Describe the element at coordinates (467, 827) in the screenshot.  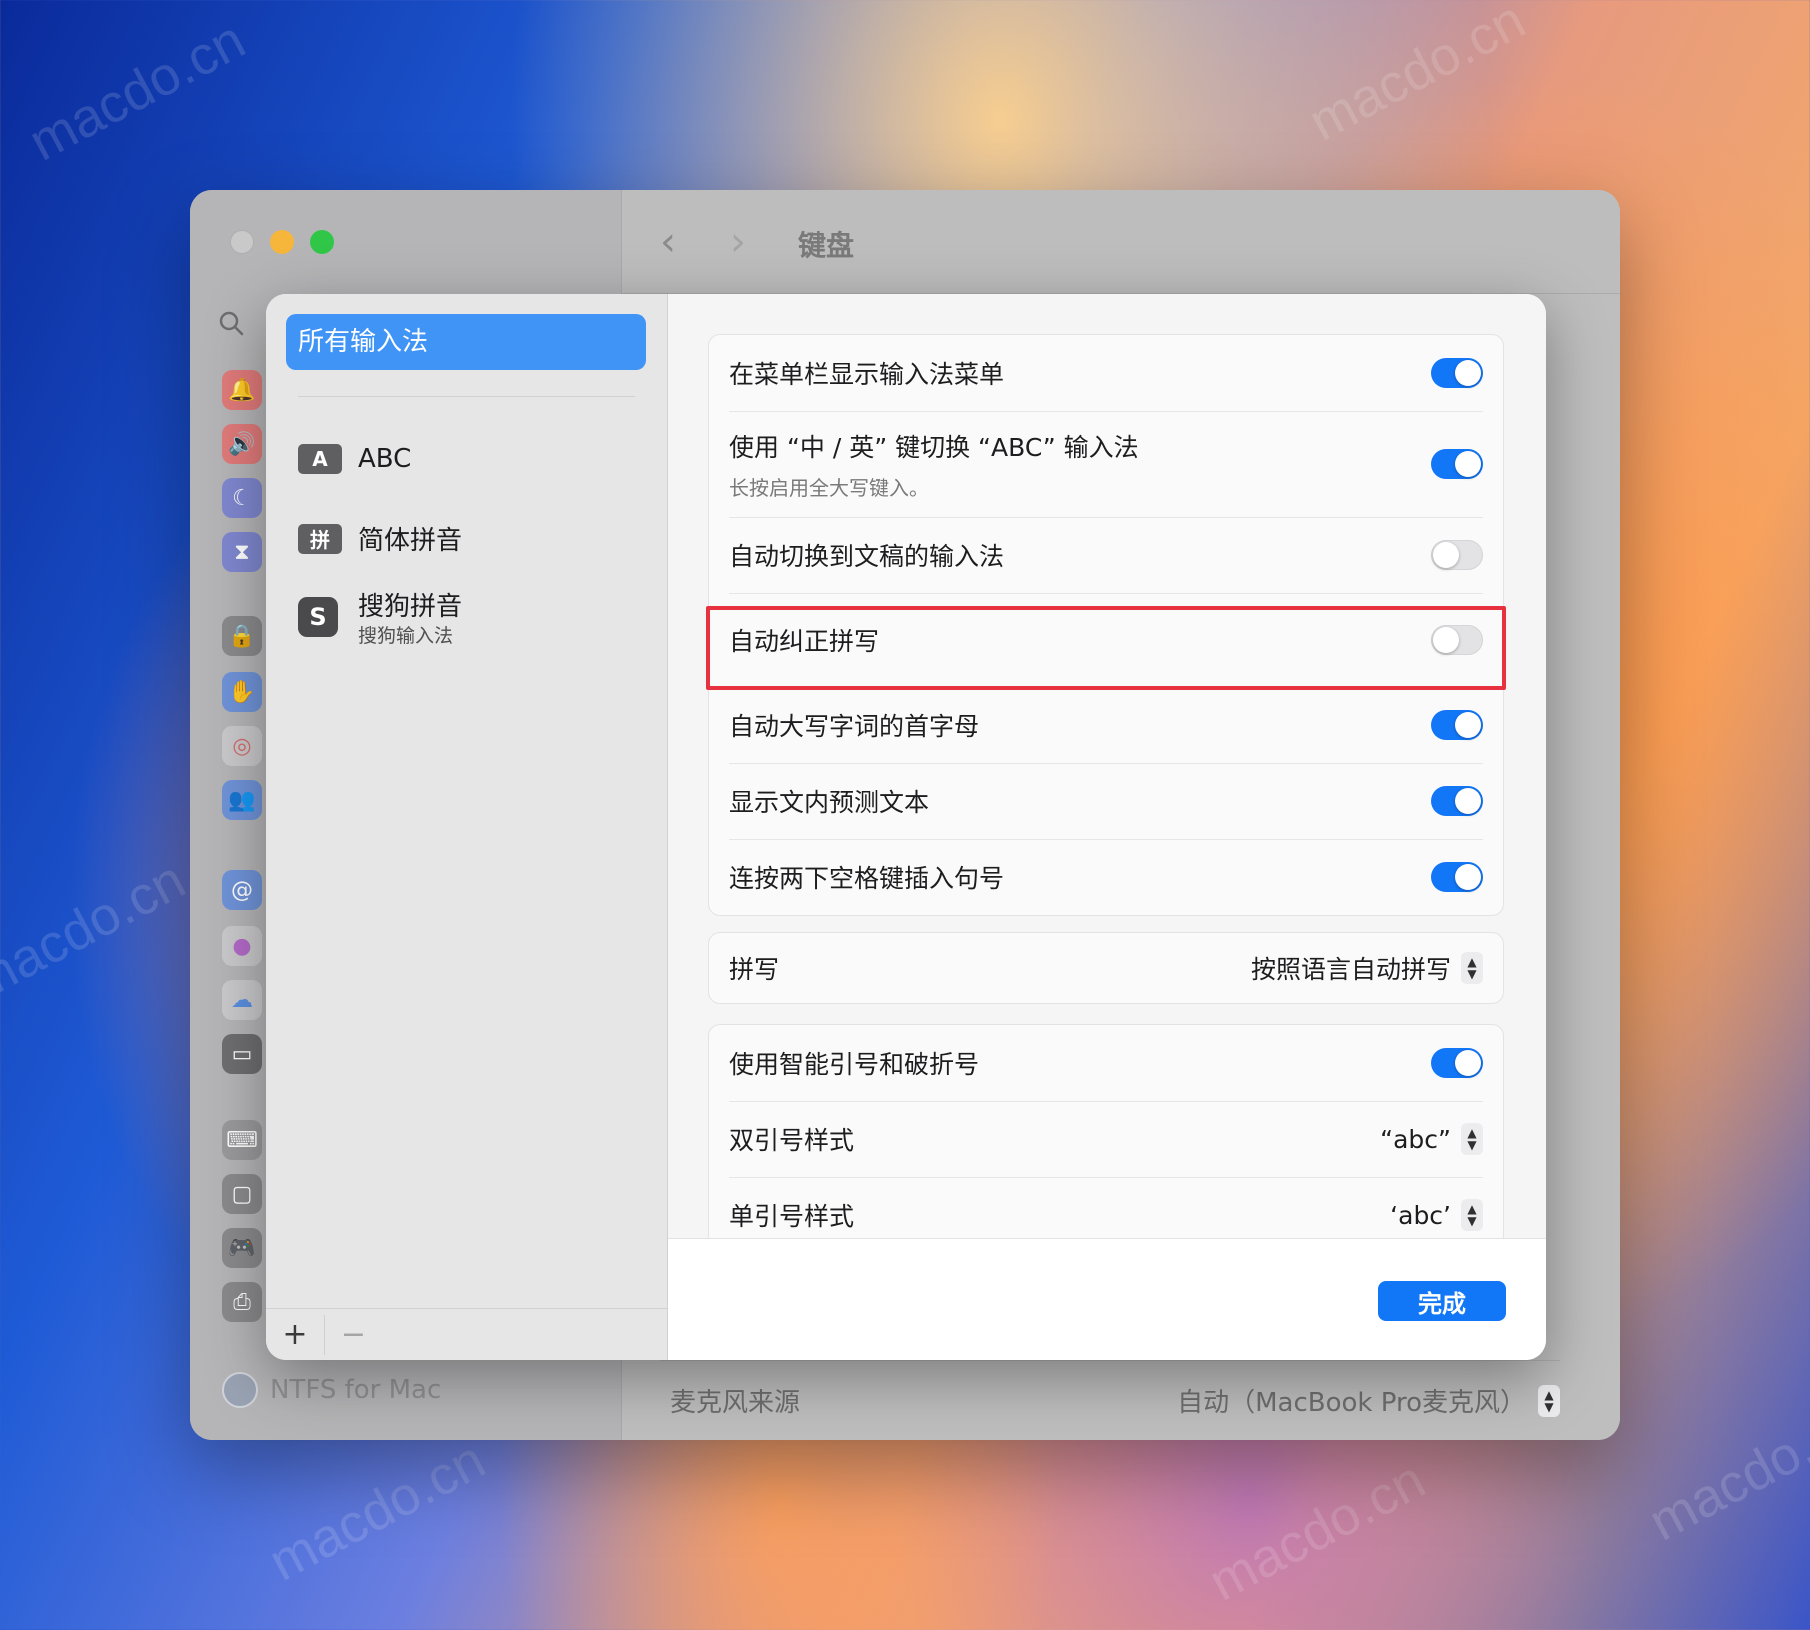
I see `input-sources-sidebar: 所有输入法 A ABC 拼 简体拼音 S 搜狗拼音 搜狗输入法 + −` at that location.